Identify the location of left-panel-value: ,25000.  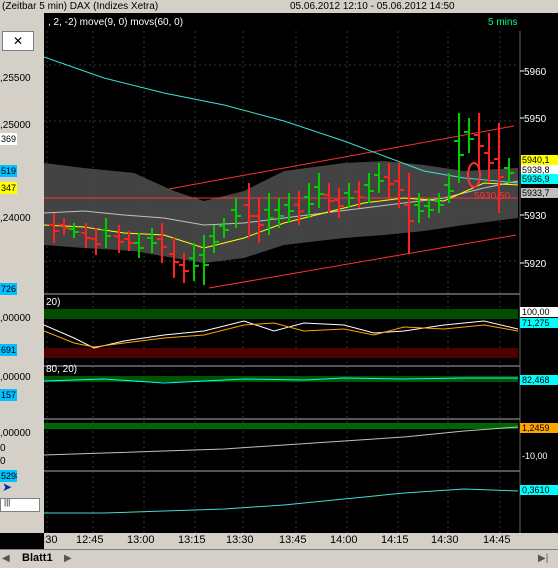
(15, 125).